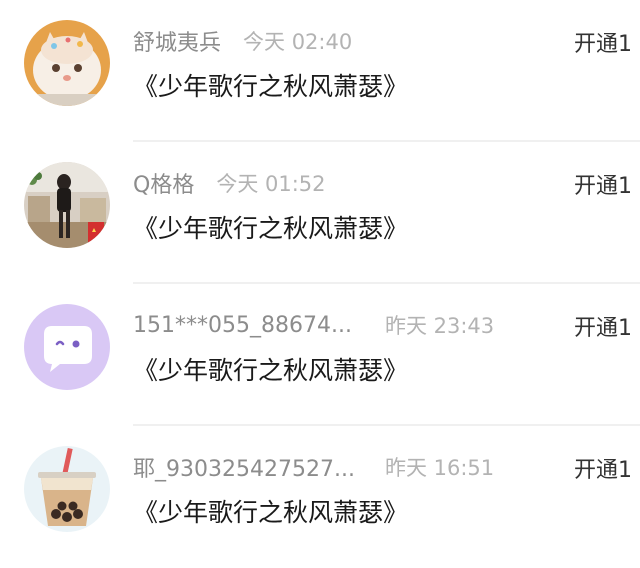 The height and width of the screenshot is (568, 640). I want to click on timestamp: 今天 02:40, so click(298, 42).